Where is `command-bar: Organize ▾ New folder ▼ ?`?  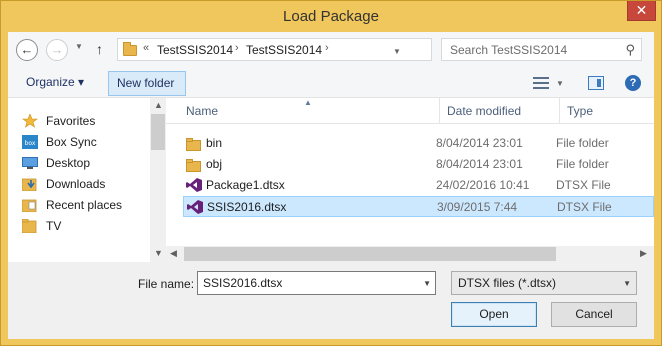
command-bar: Organize ▾ New folder ▼ ? is located at coordinates (331, 83).